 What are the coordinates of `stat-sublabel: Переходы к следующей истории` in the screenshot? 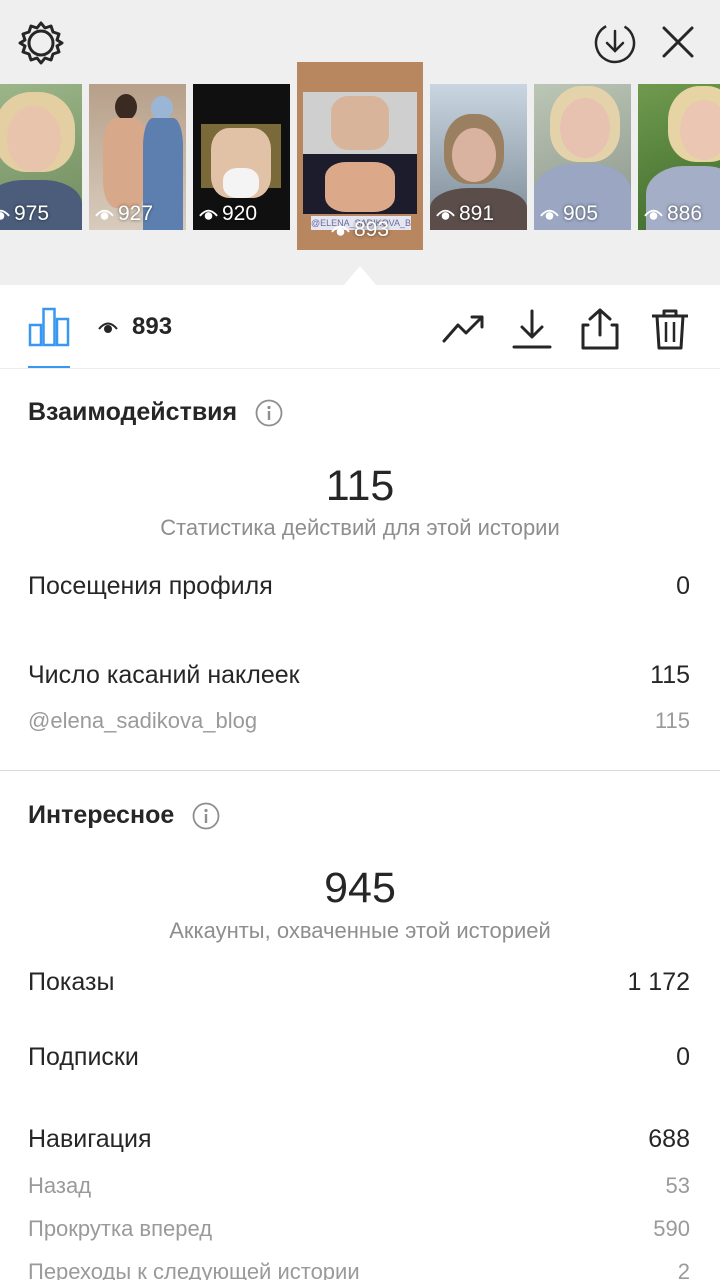 It's located at (194, 1269).